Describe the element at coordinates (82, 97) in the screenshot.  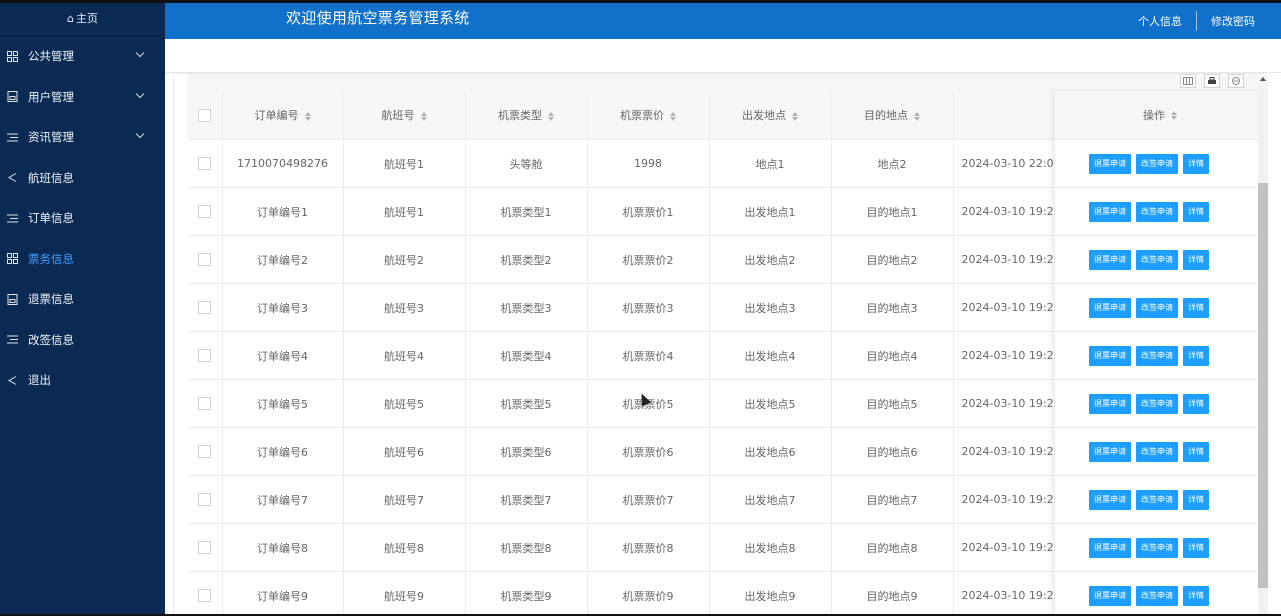
I see `sidebar-item-1: 用户管理` at that location.